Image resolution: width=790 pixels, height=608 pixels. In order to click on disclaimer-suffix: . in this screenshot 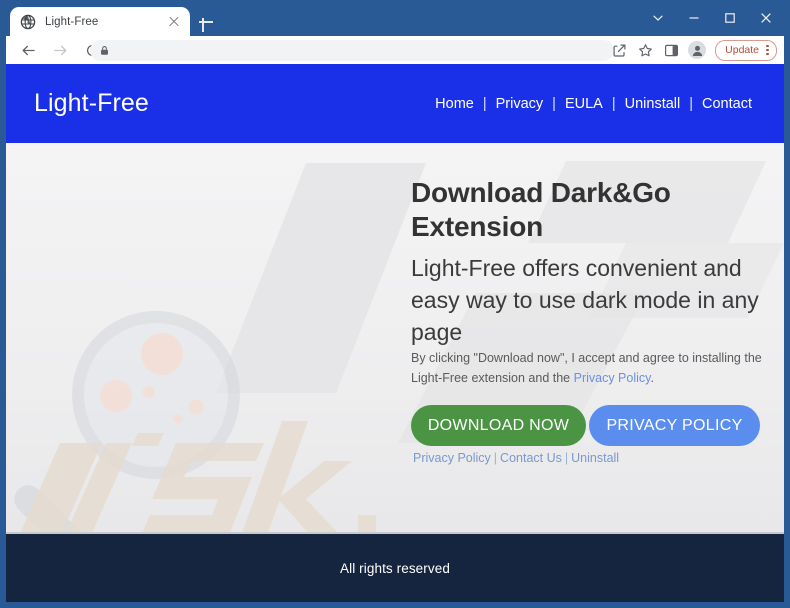, I will do `click(652, 378)`.